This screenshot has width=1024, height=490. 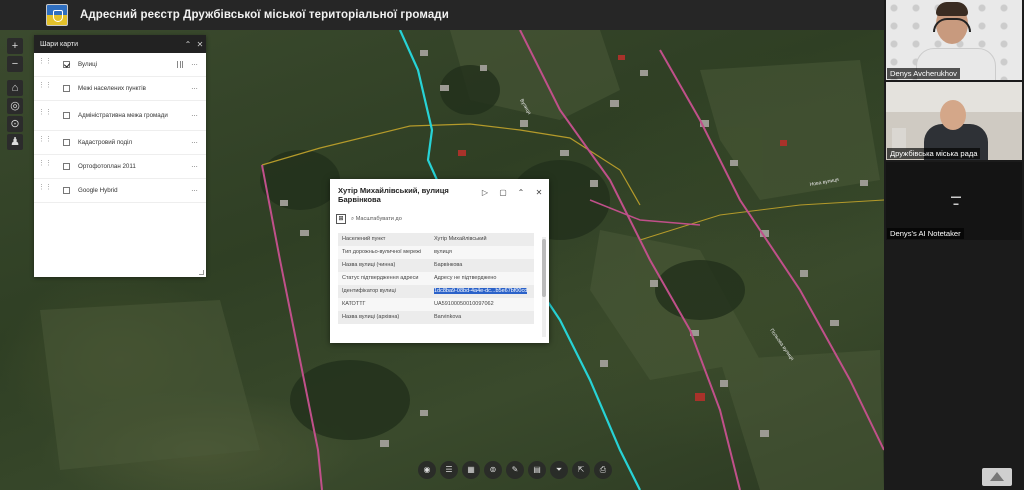 I want to click on participant-tile-3: ▬▬ ▬ Denys's AI Notetaker, so click(x=954, y=201).